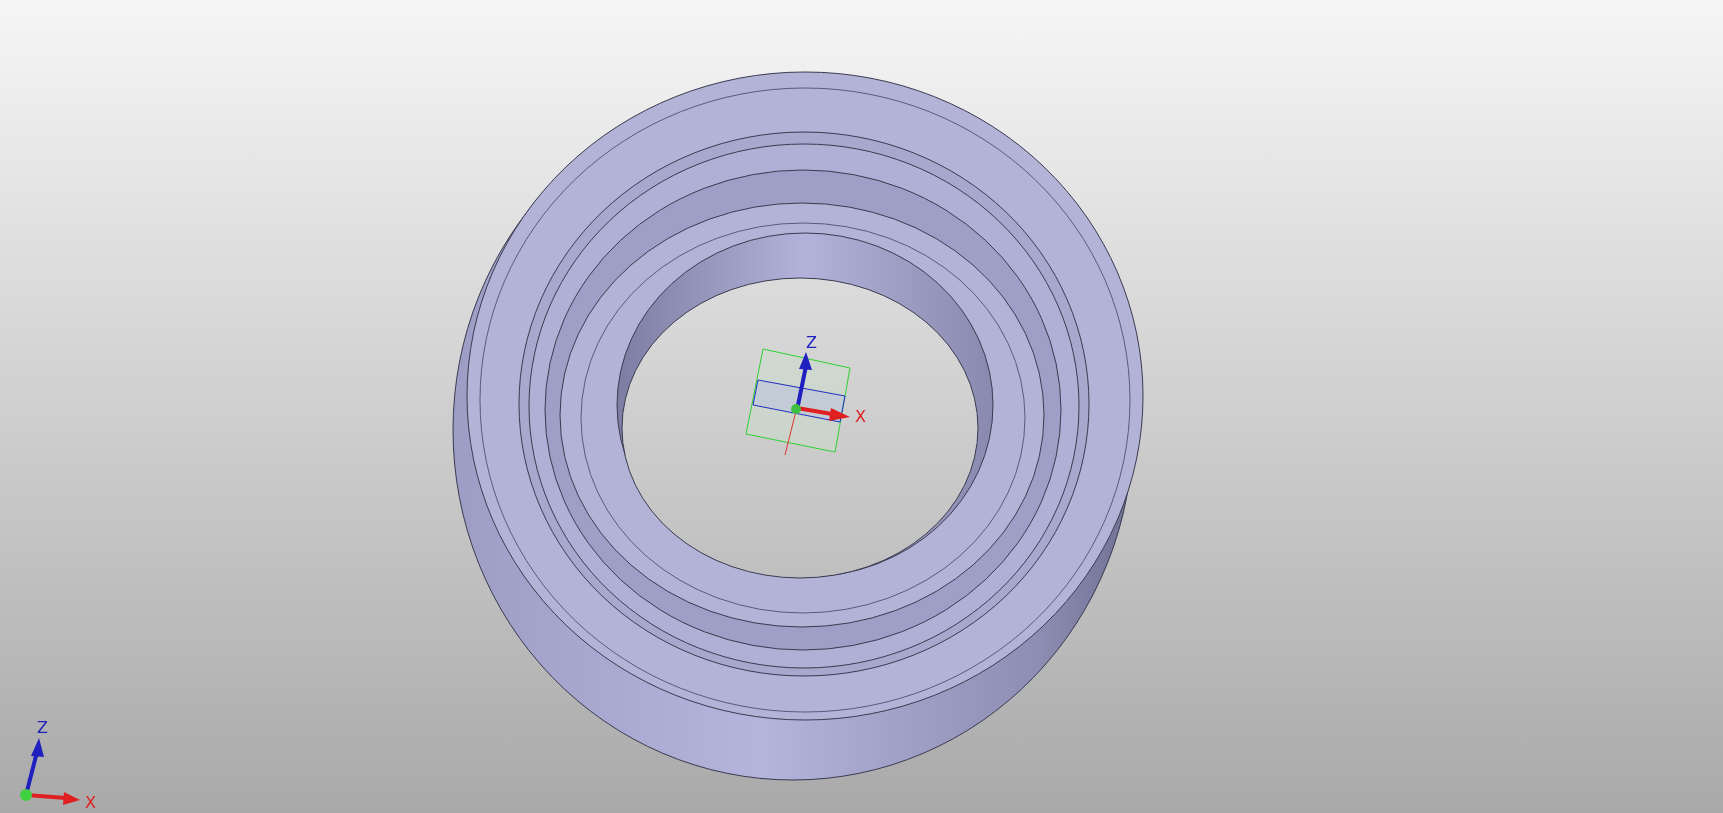  What do you see at coordinates (50, 771) in the screenshot?
I see `view-orientation-axes` at bounding box center [50, 771].